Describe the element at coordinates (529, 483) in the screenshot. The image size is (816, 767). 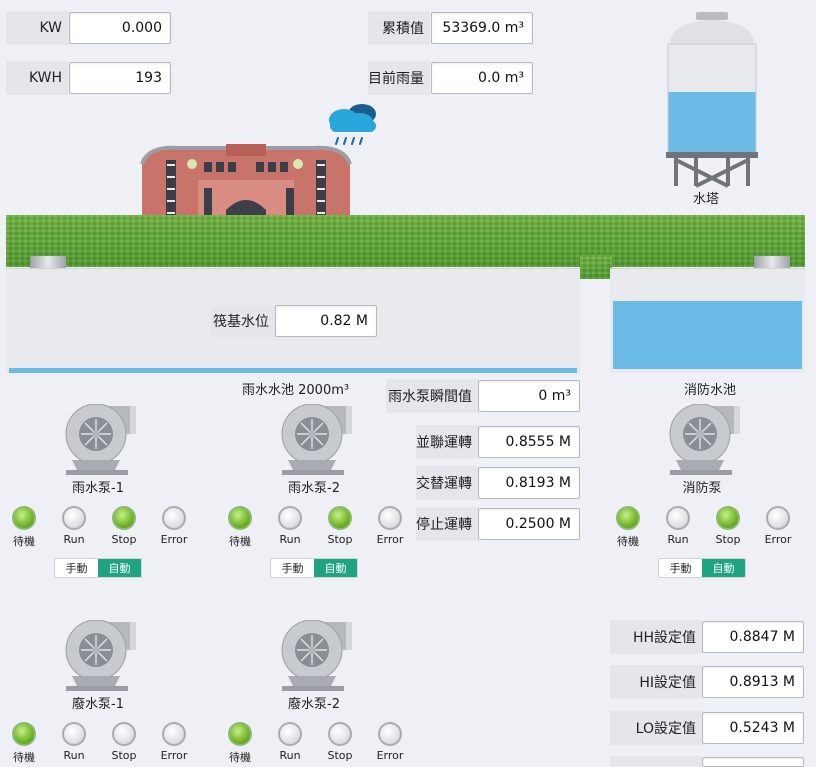
I see `mode-alternate-value: 0.8193 M` at that location.